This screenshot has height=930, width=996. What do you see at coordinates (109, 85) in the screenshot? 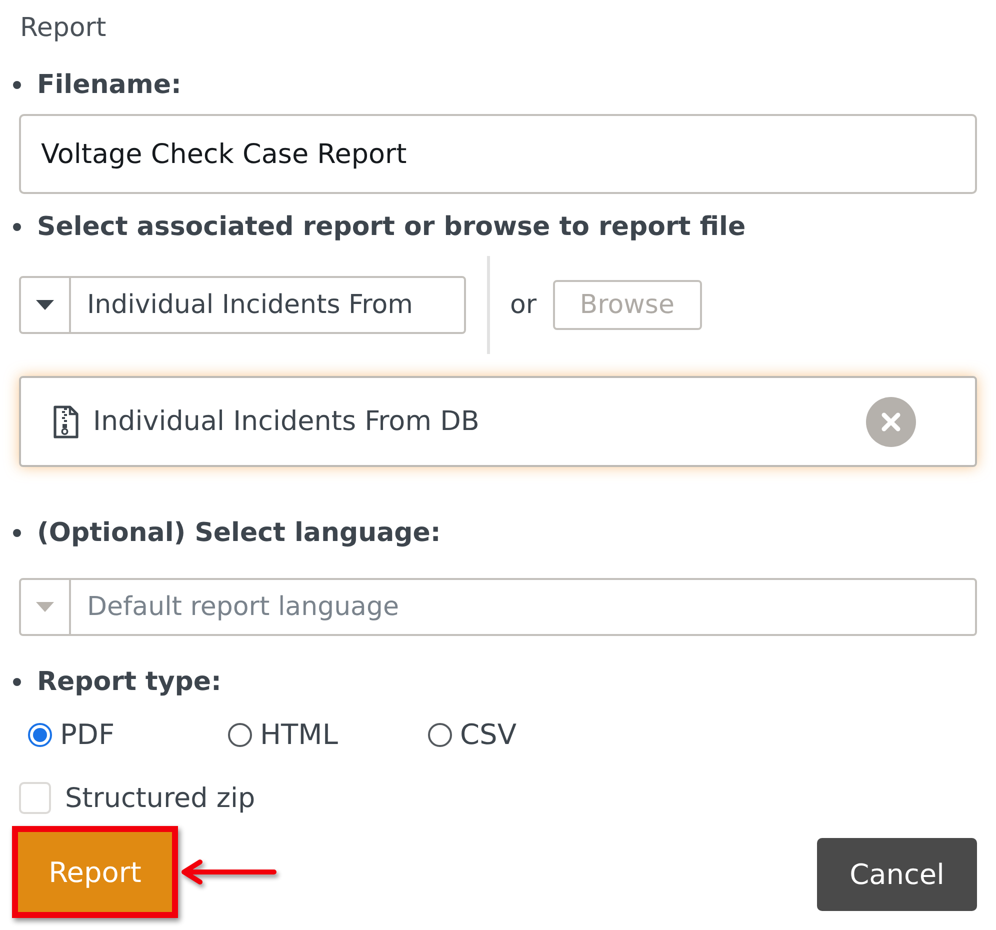
I see `field-label: Filename:` at bounding box center [109, 85].